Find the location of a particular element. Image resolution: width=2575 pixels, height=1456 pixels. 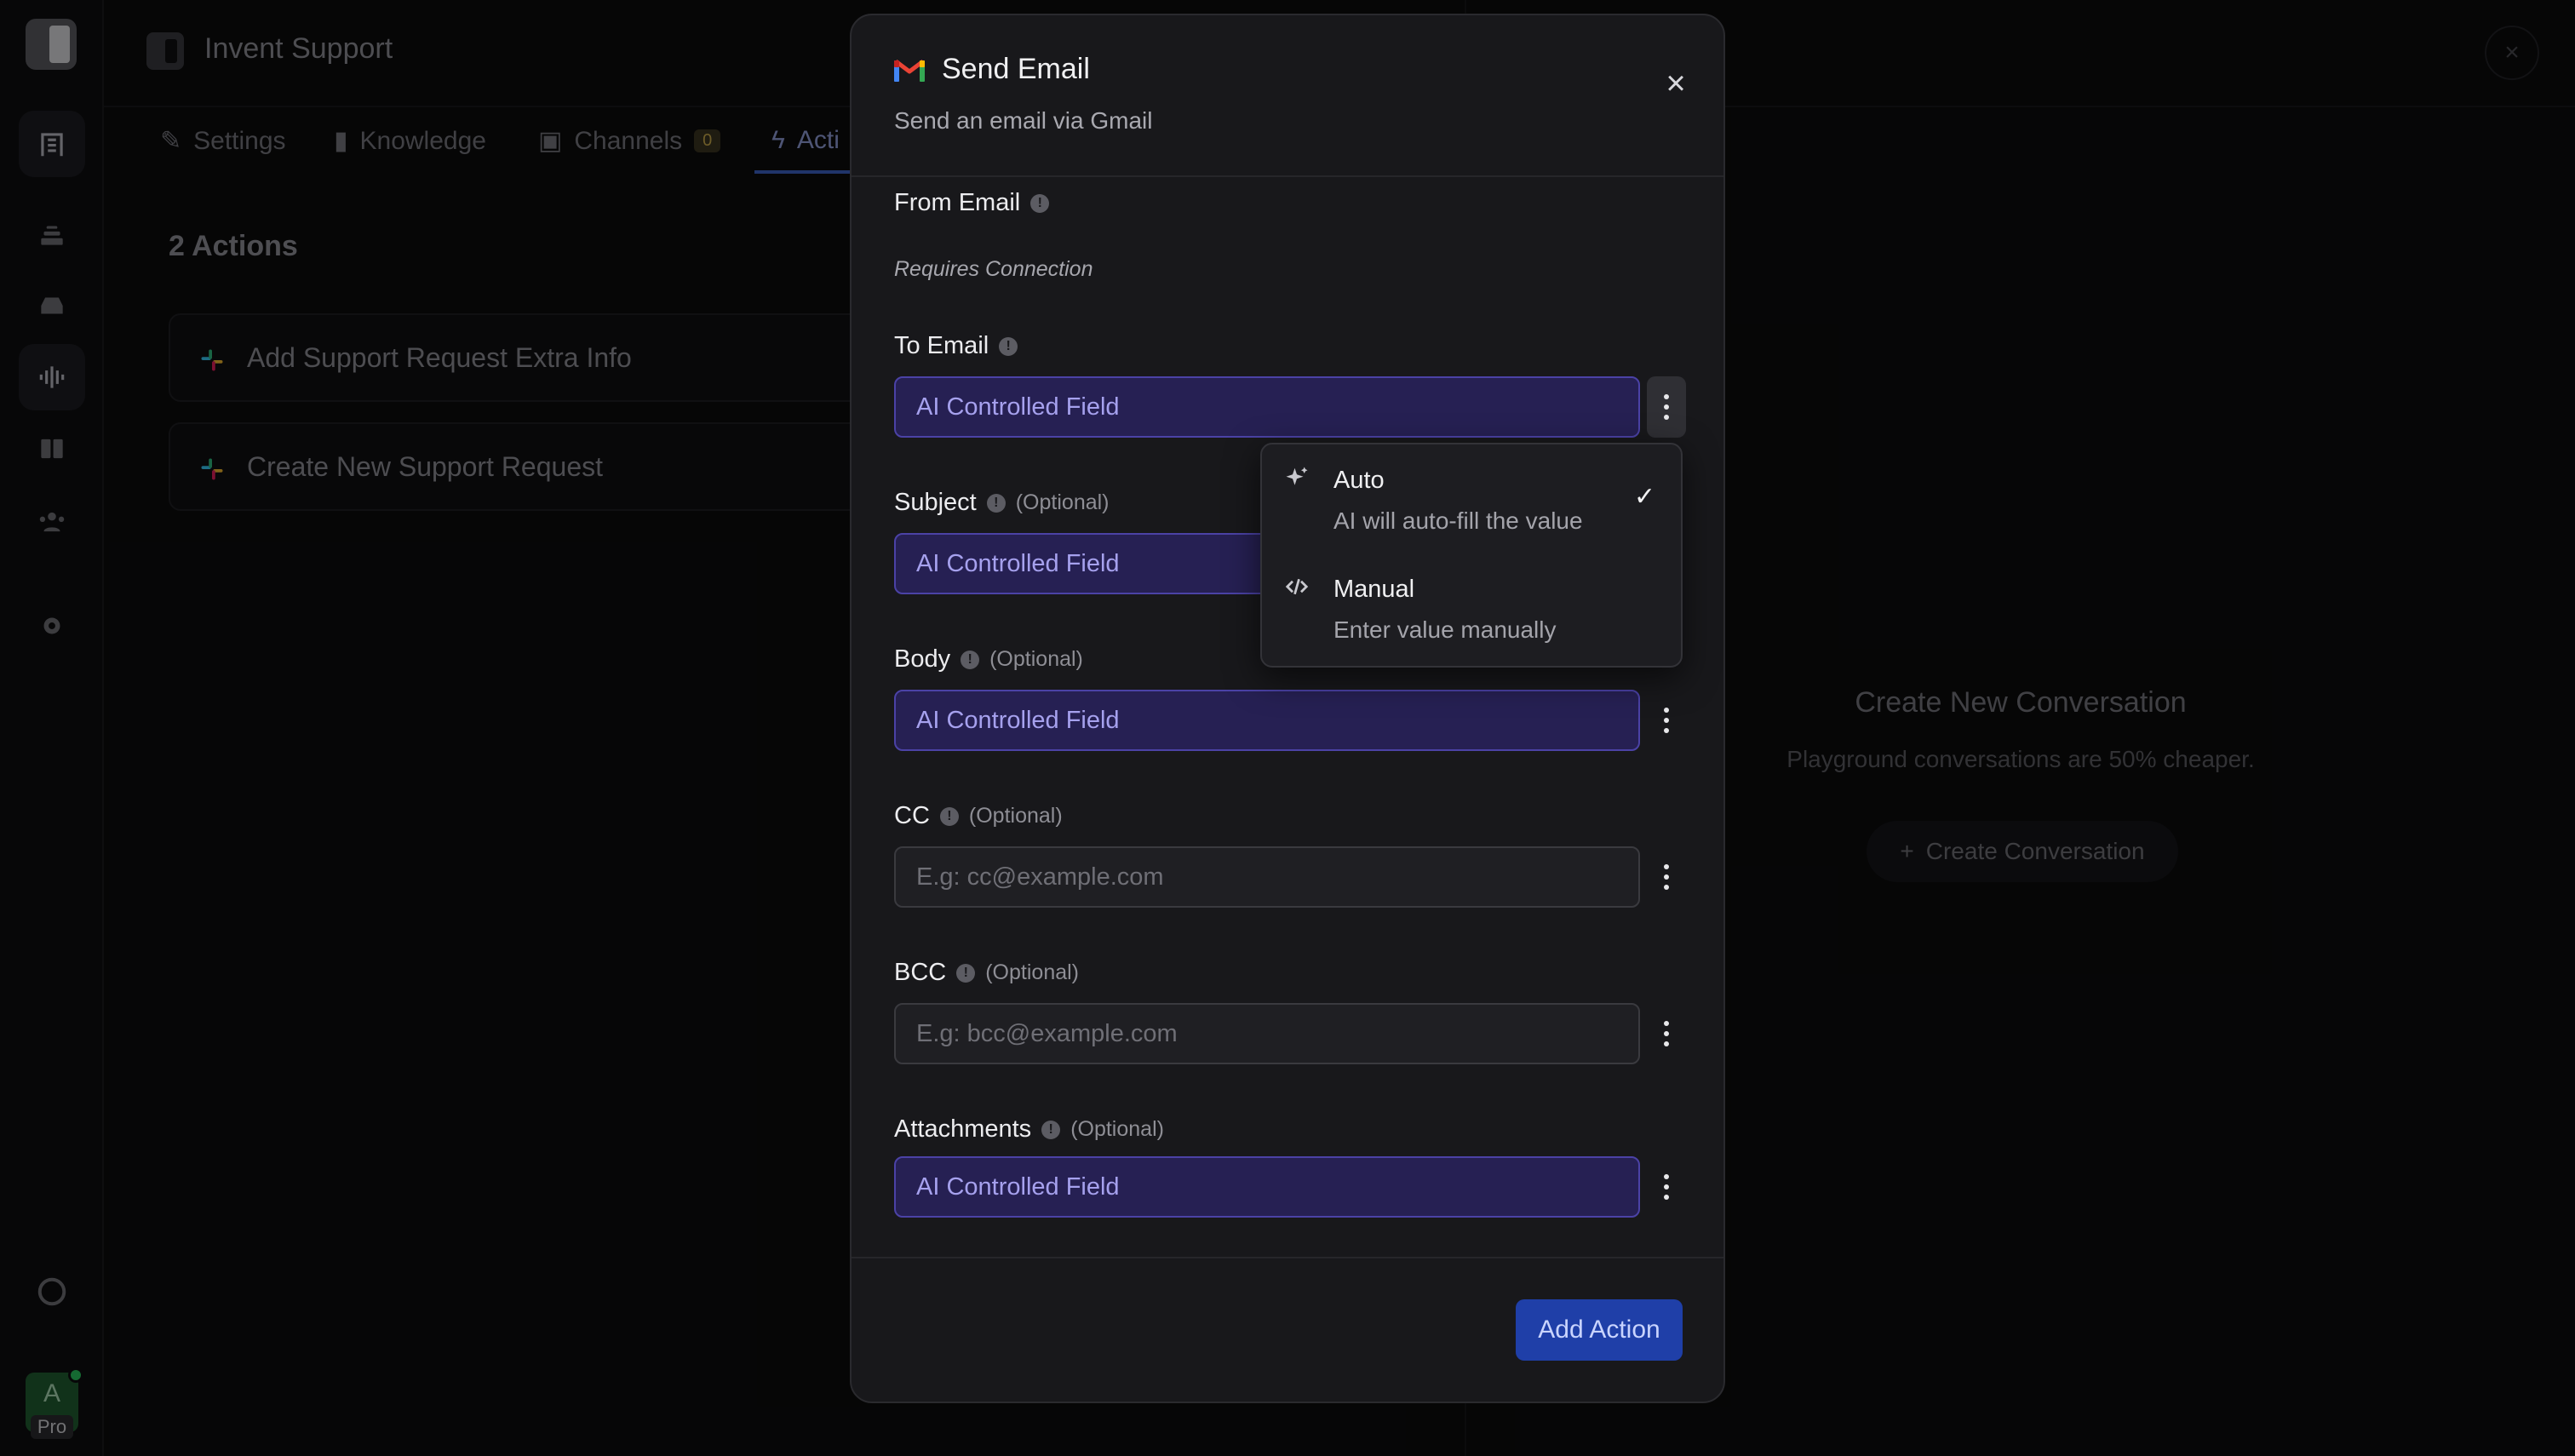

dropdown-option-auto: Auto AI will auto-fill the value ✓ is located at coordinates (1471, 497).